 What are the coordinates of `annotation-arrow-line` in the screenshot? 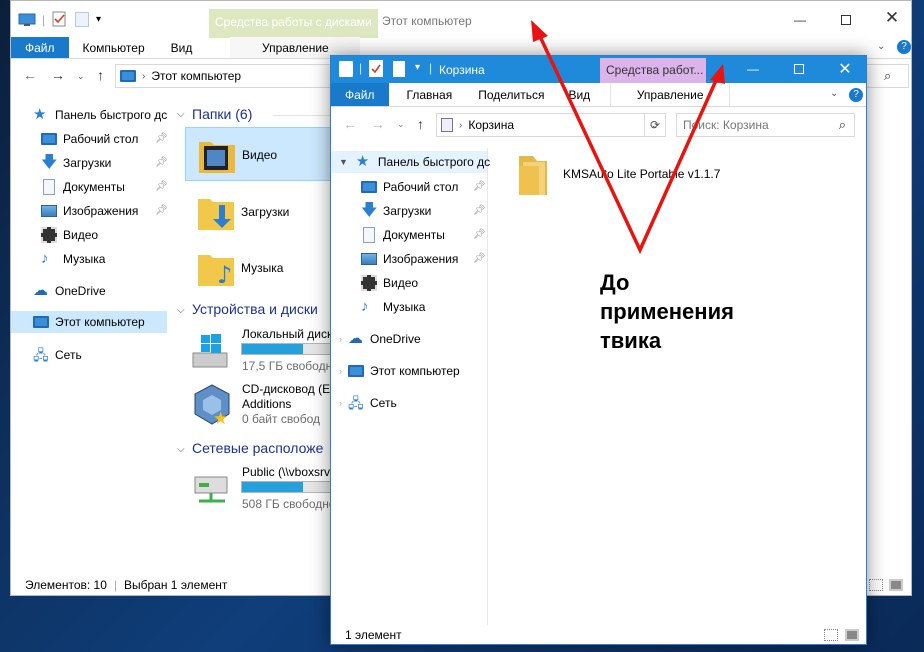 It's located at (627, 142).